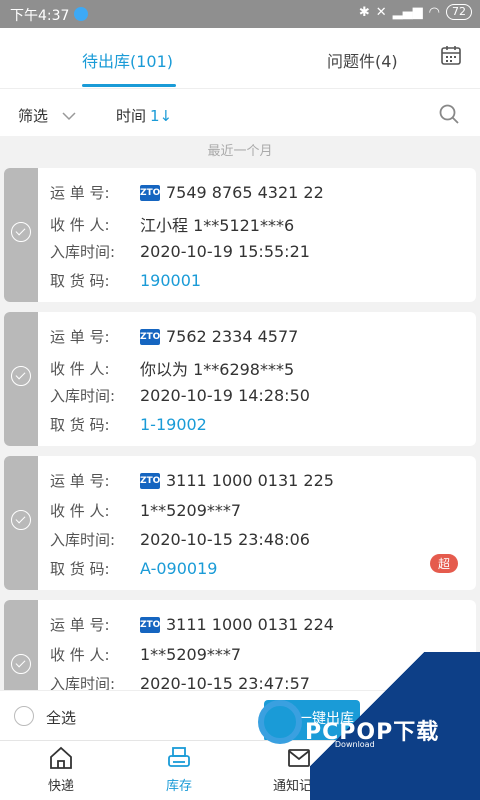 This screenshot has width=480, height=800. What do you see at coordinates (232, 336) in the screenshot?
I see `waybill-number: 7562 2334 4577` at bounding box center [232, 336].